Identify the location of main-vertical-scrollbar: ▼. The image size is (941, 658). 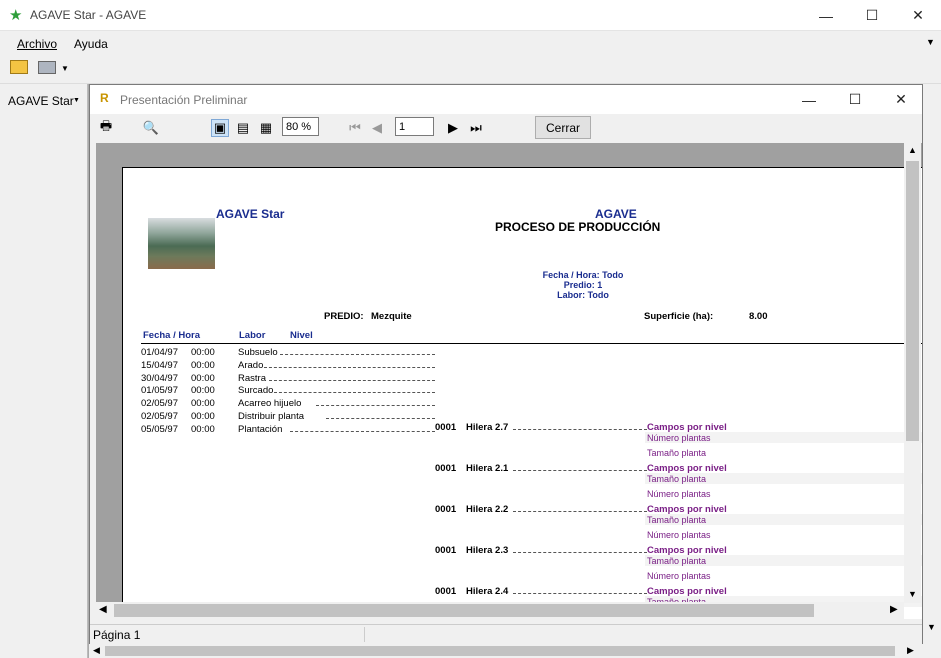
(932, 364).